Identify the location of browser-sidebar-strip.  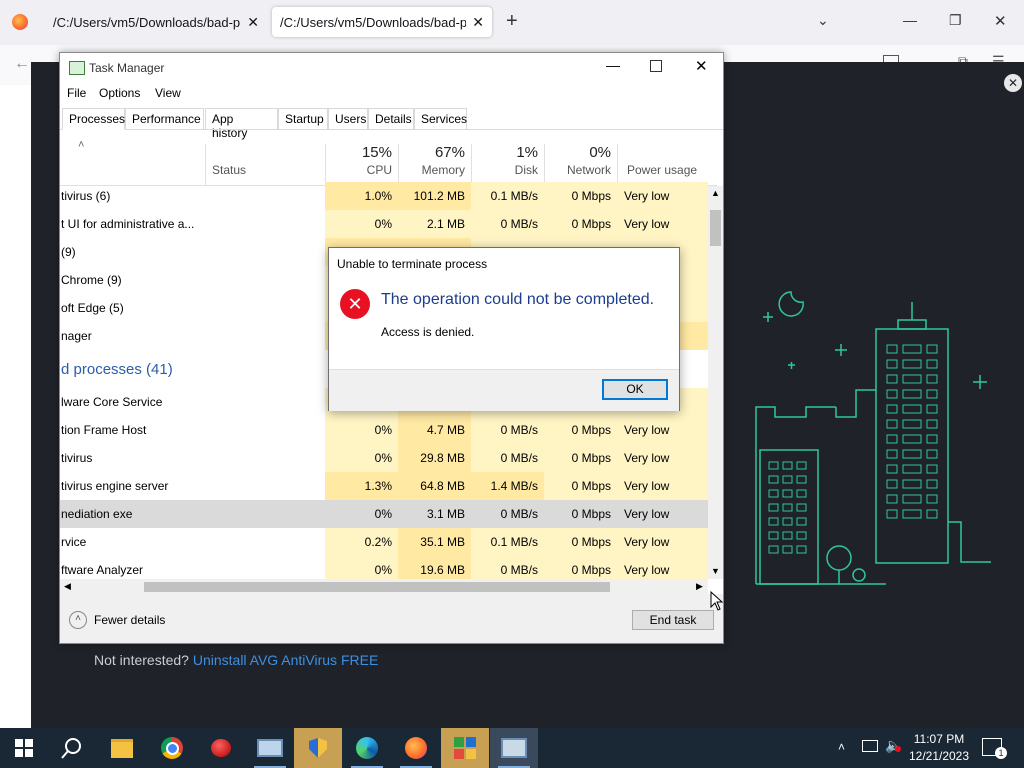
(15, 406).